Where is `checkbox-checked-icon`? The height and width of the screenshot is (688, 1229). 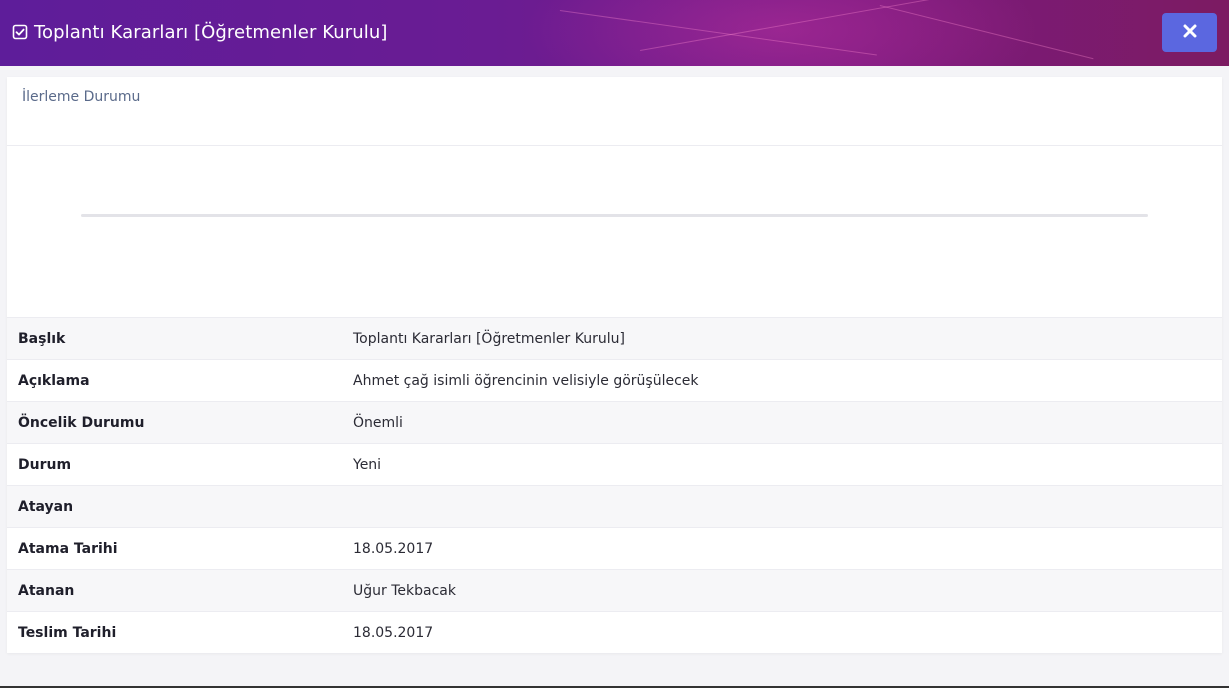 checkbox-checked-icon is located at coordinates (20, 32).